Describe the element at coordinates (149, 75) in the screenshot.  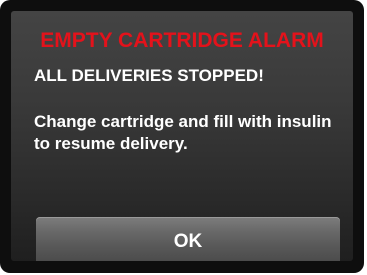
I see `alarm-headline: ALL DELIVERIES STOPPED!` at that location.